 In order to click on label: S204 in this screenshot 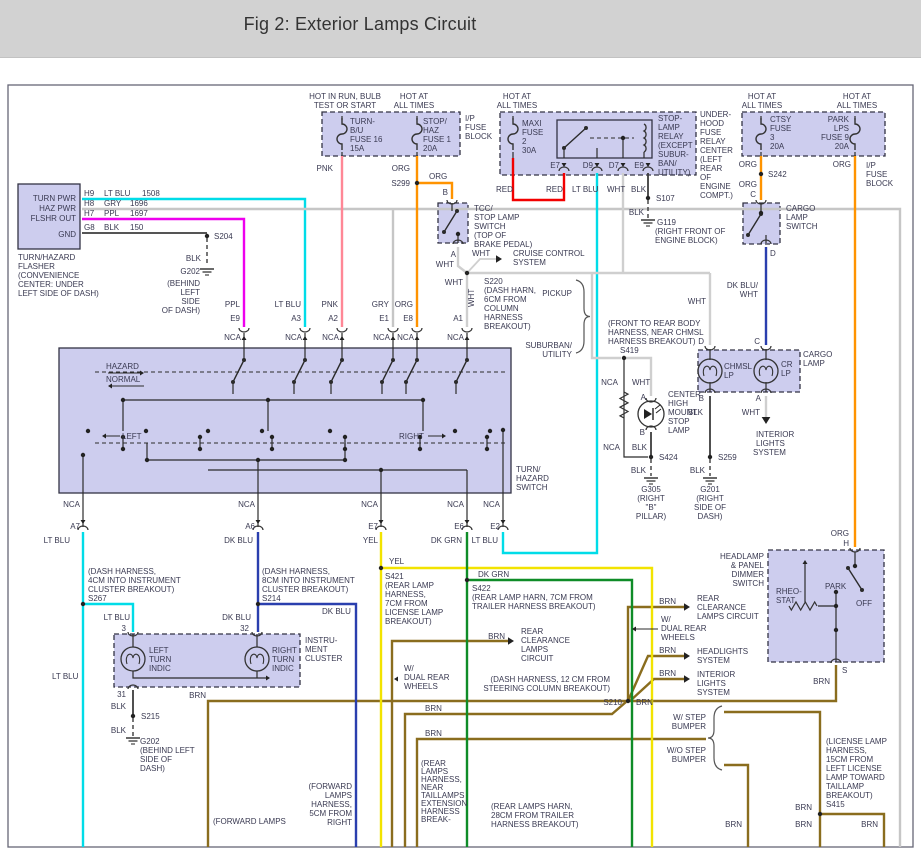, I will do `click(223, 236)`.